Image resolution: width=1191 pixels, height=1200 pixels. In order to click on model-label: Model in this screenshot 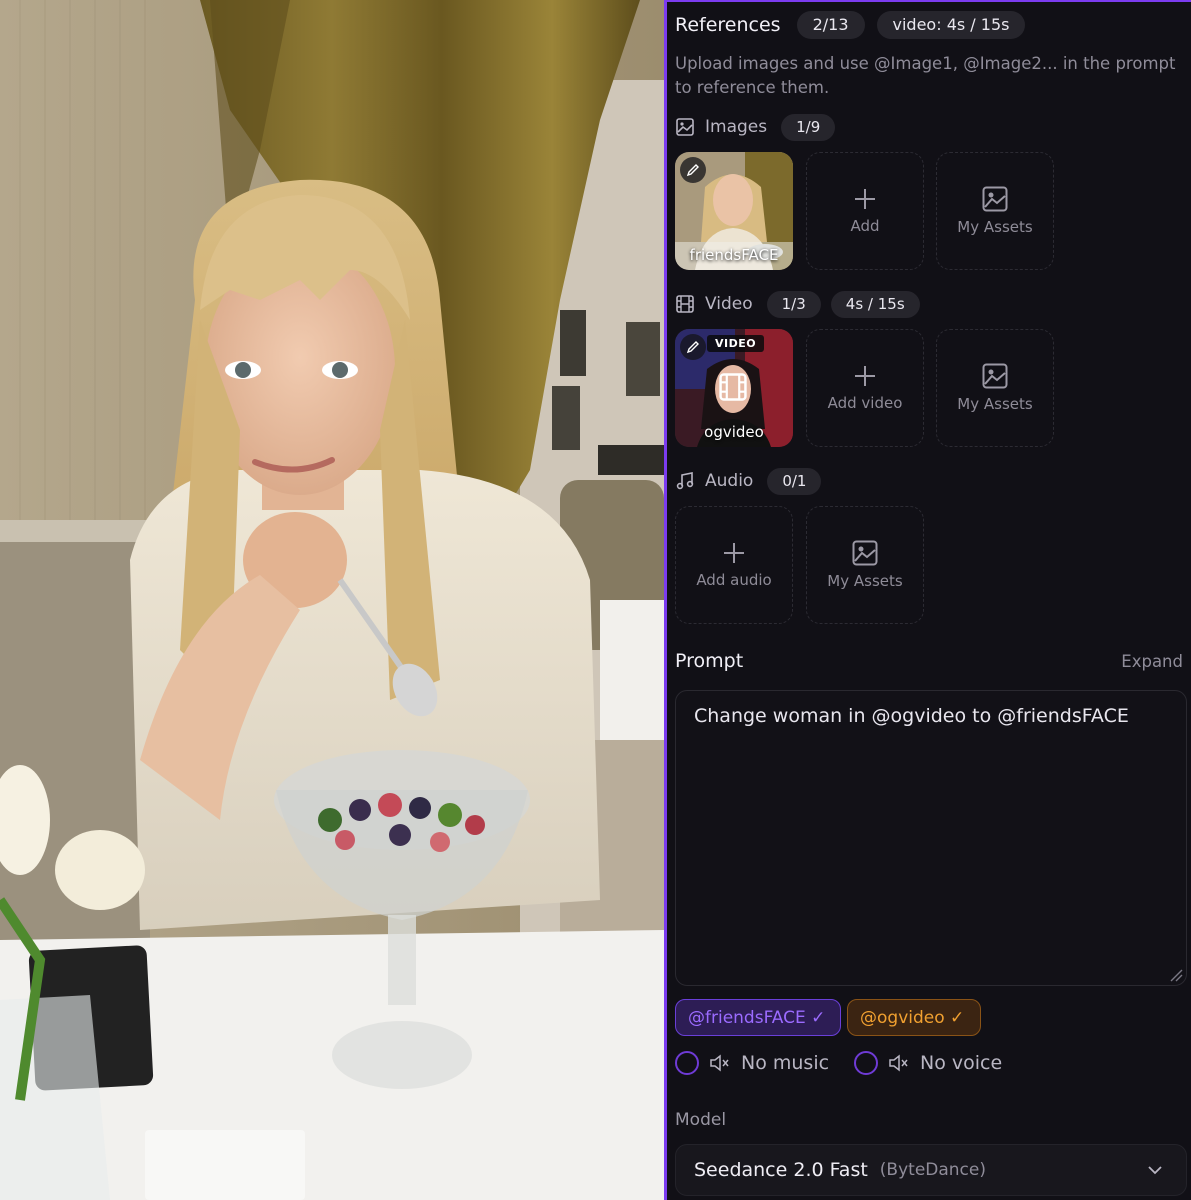, I will do `click(701, 1120)`.